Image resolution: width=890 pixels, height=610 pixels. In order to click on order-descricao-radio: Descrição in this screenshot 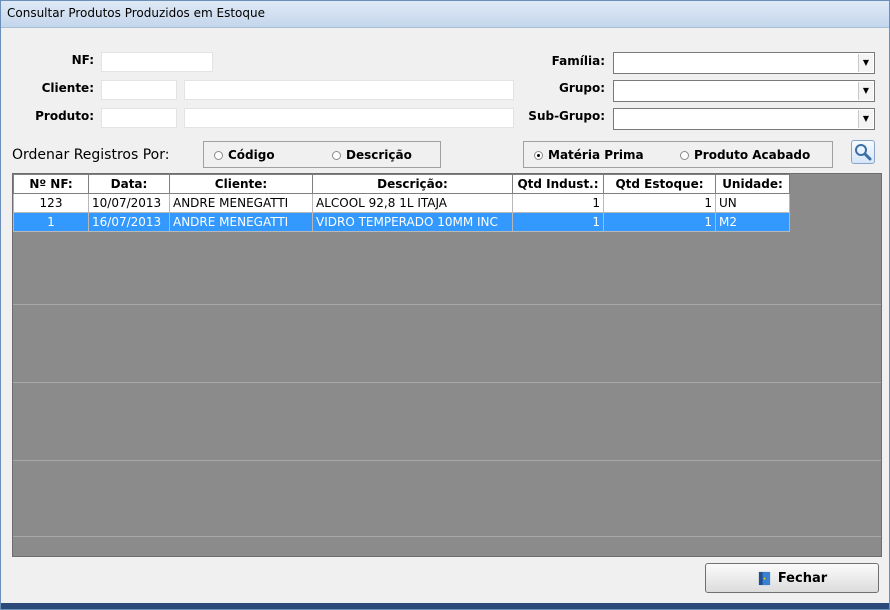, I will do `click(372, 155)`.